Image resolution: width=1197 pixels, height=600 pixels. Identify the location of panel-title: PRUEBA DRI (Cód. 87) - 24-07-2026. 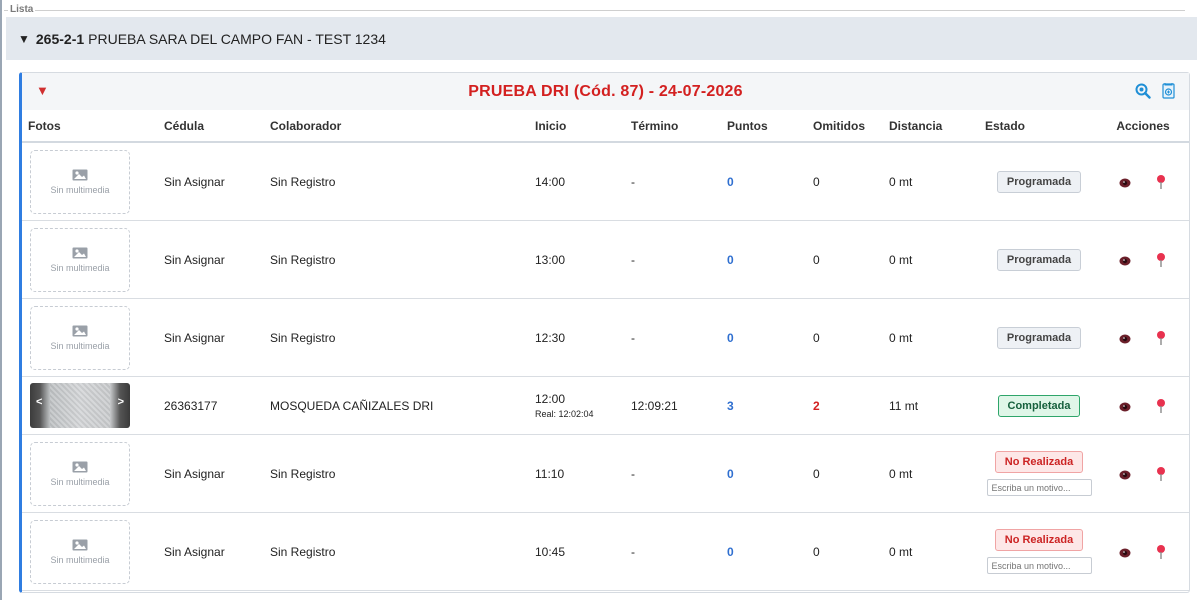
(605, 91).